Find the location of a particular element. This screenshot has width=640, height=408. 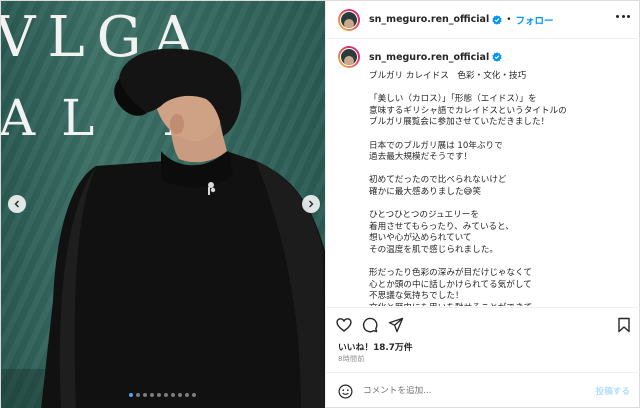

next-slide-button is located at coordinates (311, 204).